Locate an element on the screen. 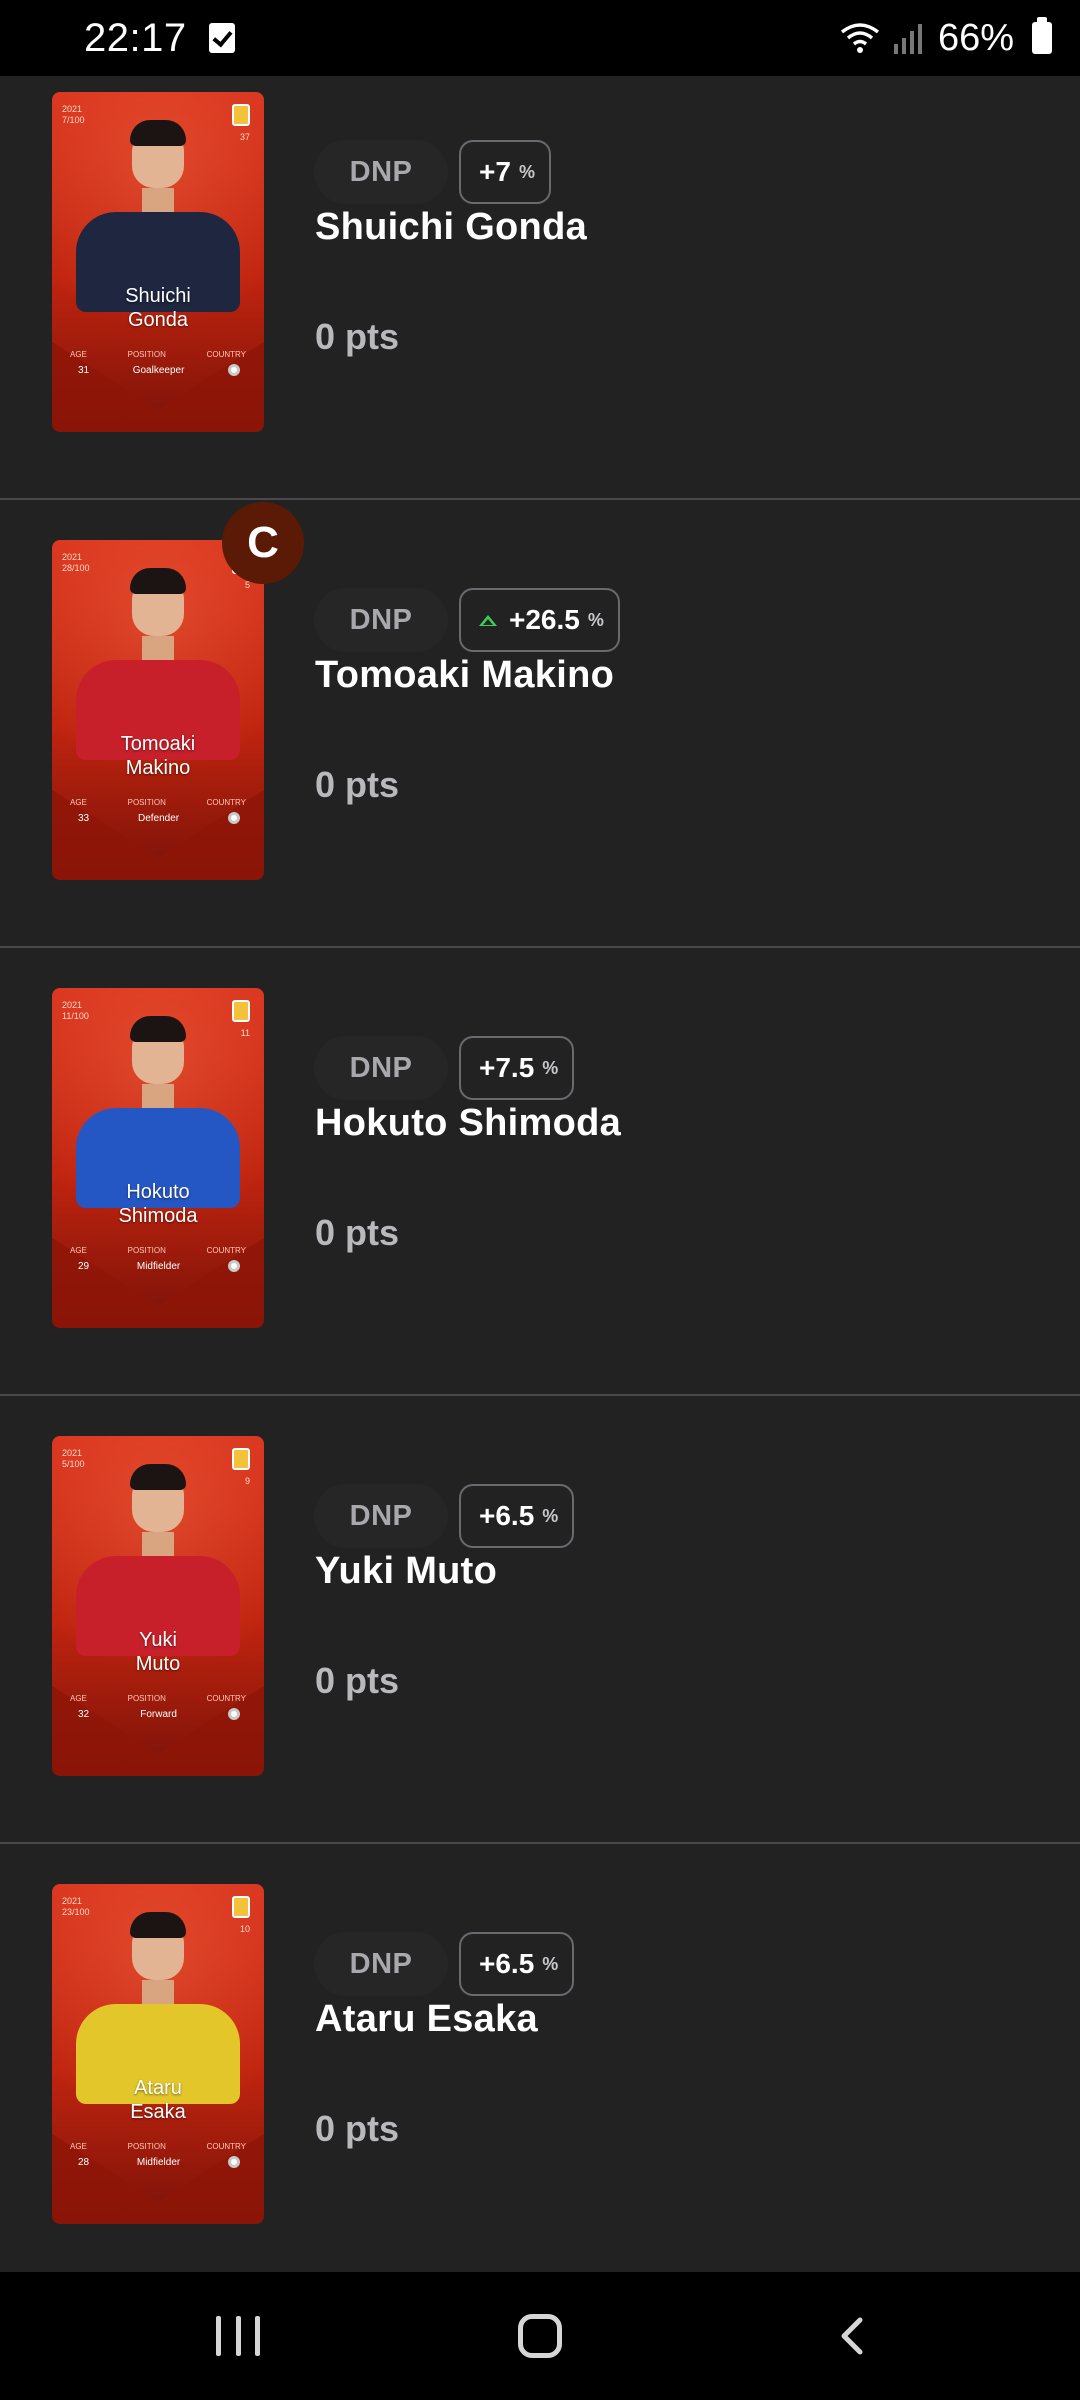  bonus-badge: +26.5 % is located at coordinates (539, 620).